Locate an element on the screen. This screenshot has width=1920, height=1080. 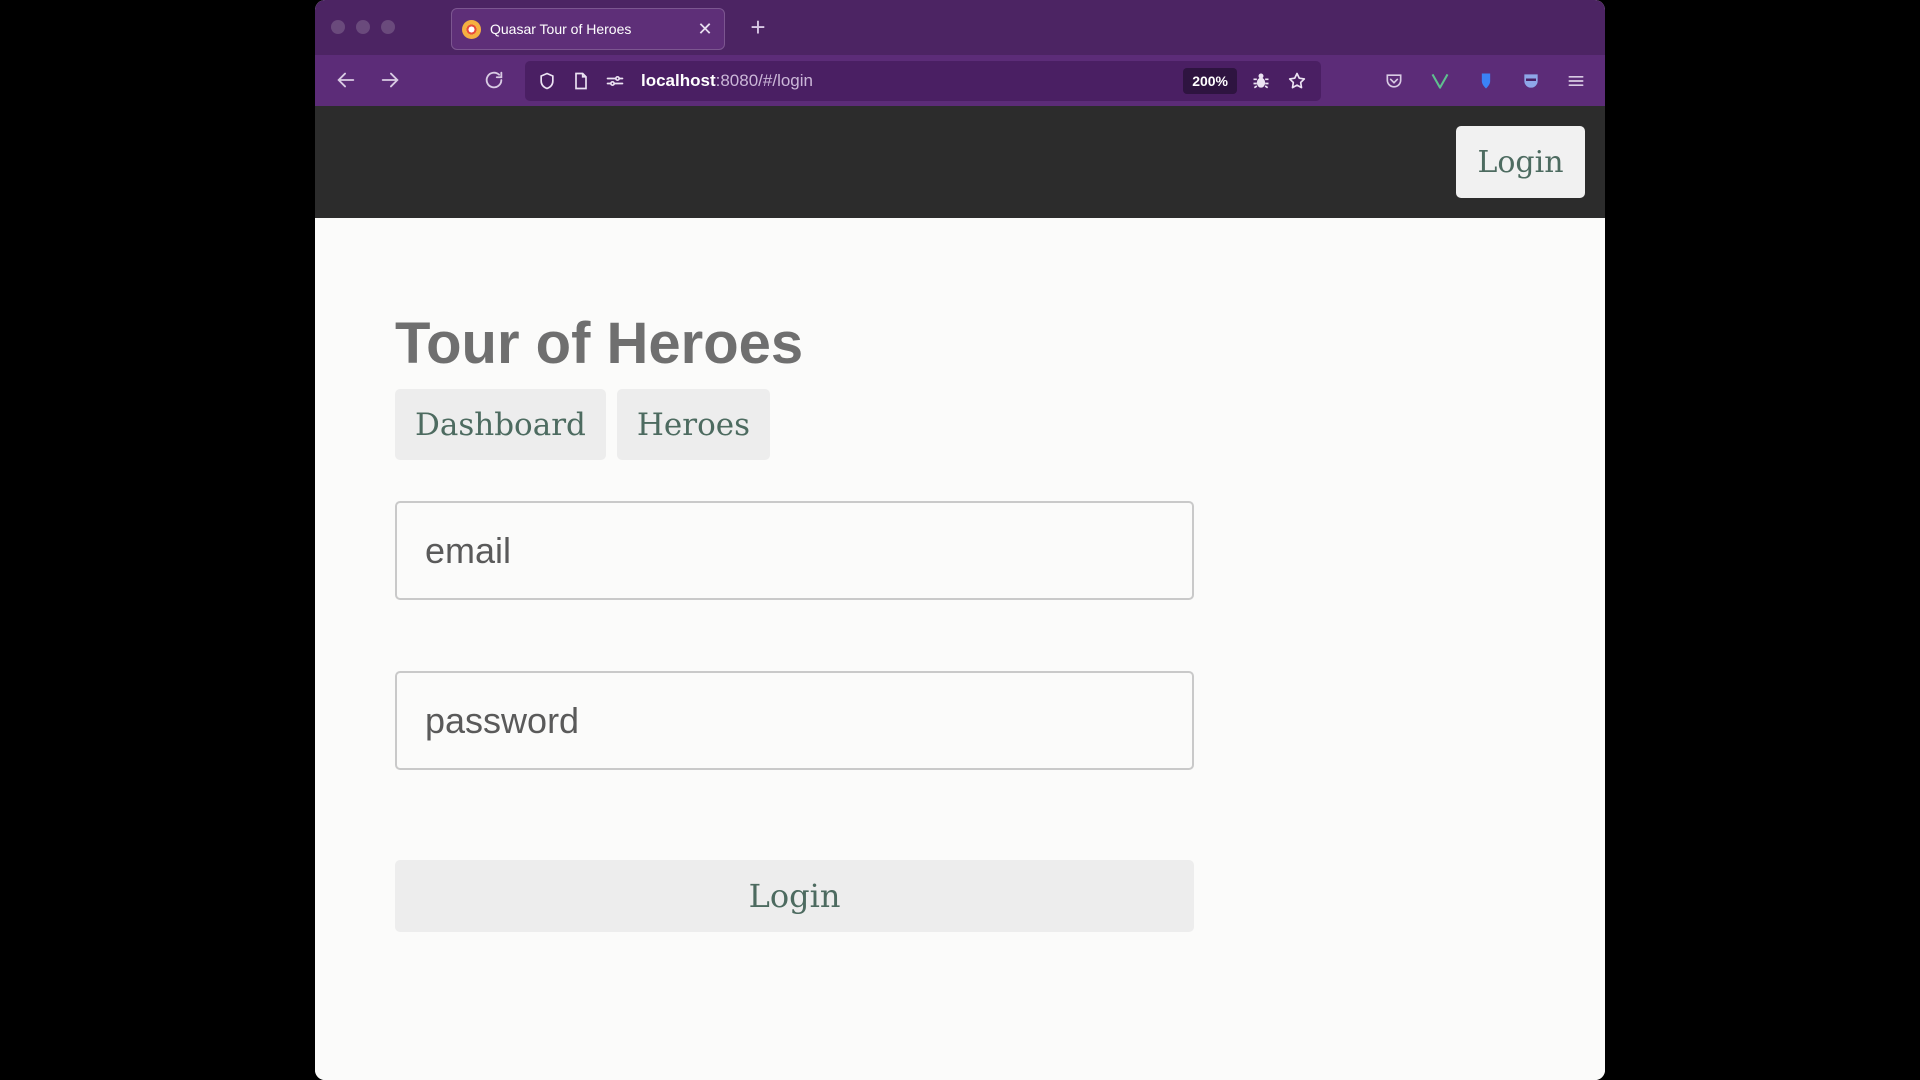
back-arrow-icon is located at coordinates (346, 80).